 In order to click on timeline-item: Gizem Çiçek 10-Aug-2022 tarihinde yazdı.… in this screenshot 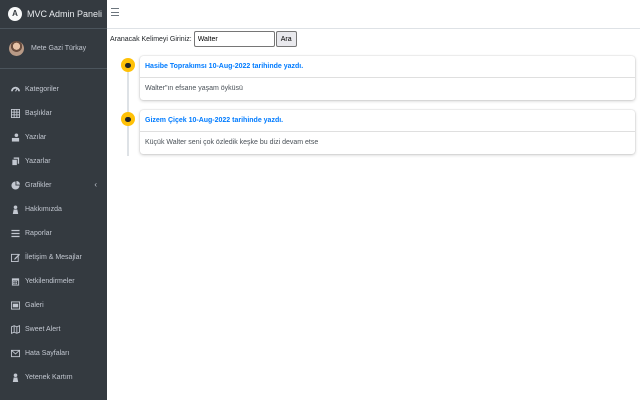, I will do `click(387, 132)`.